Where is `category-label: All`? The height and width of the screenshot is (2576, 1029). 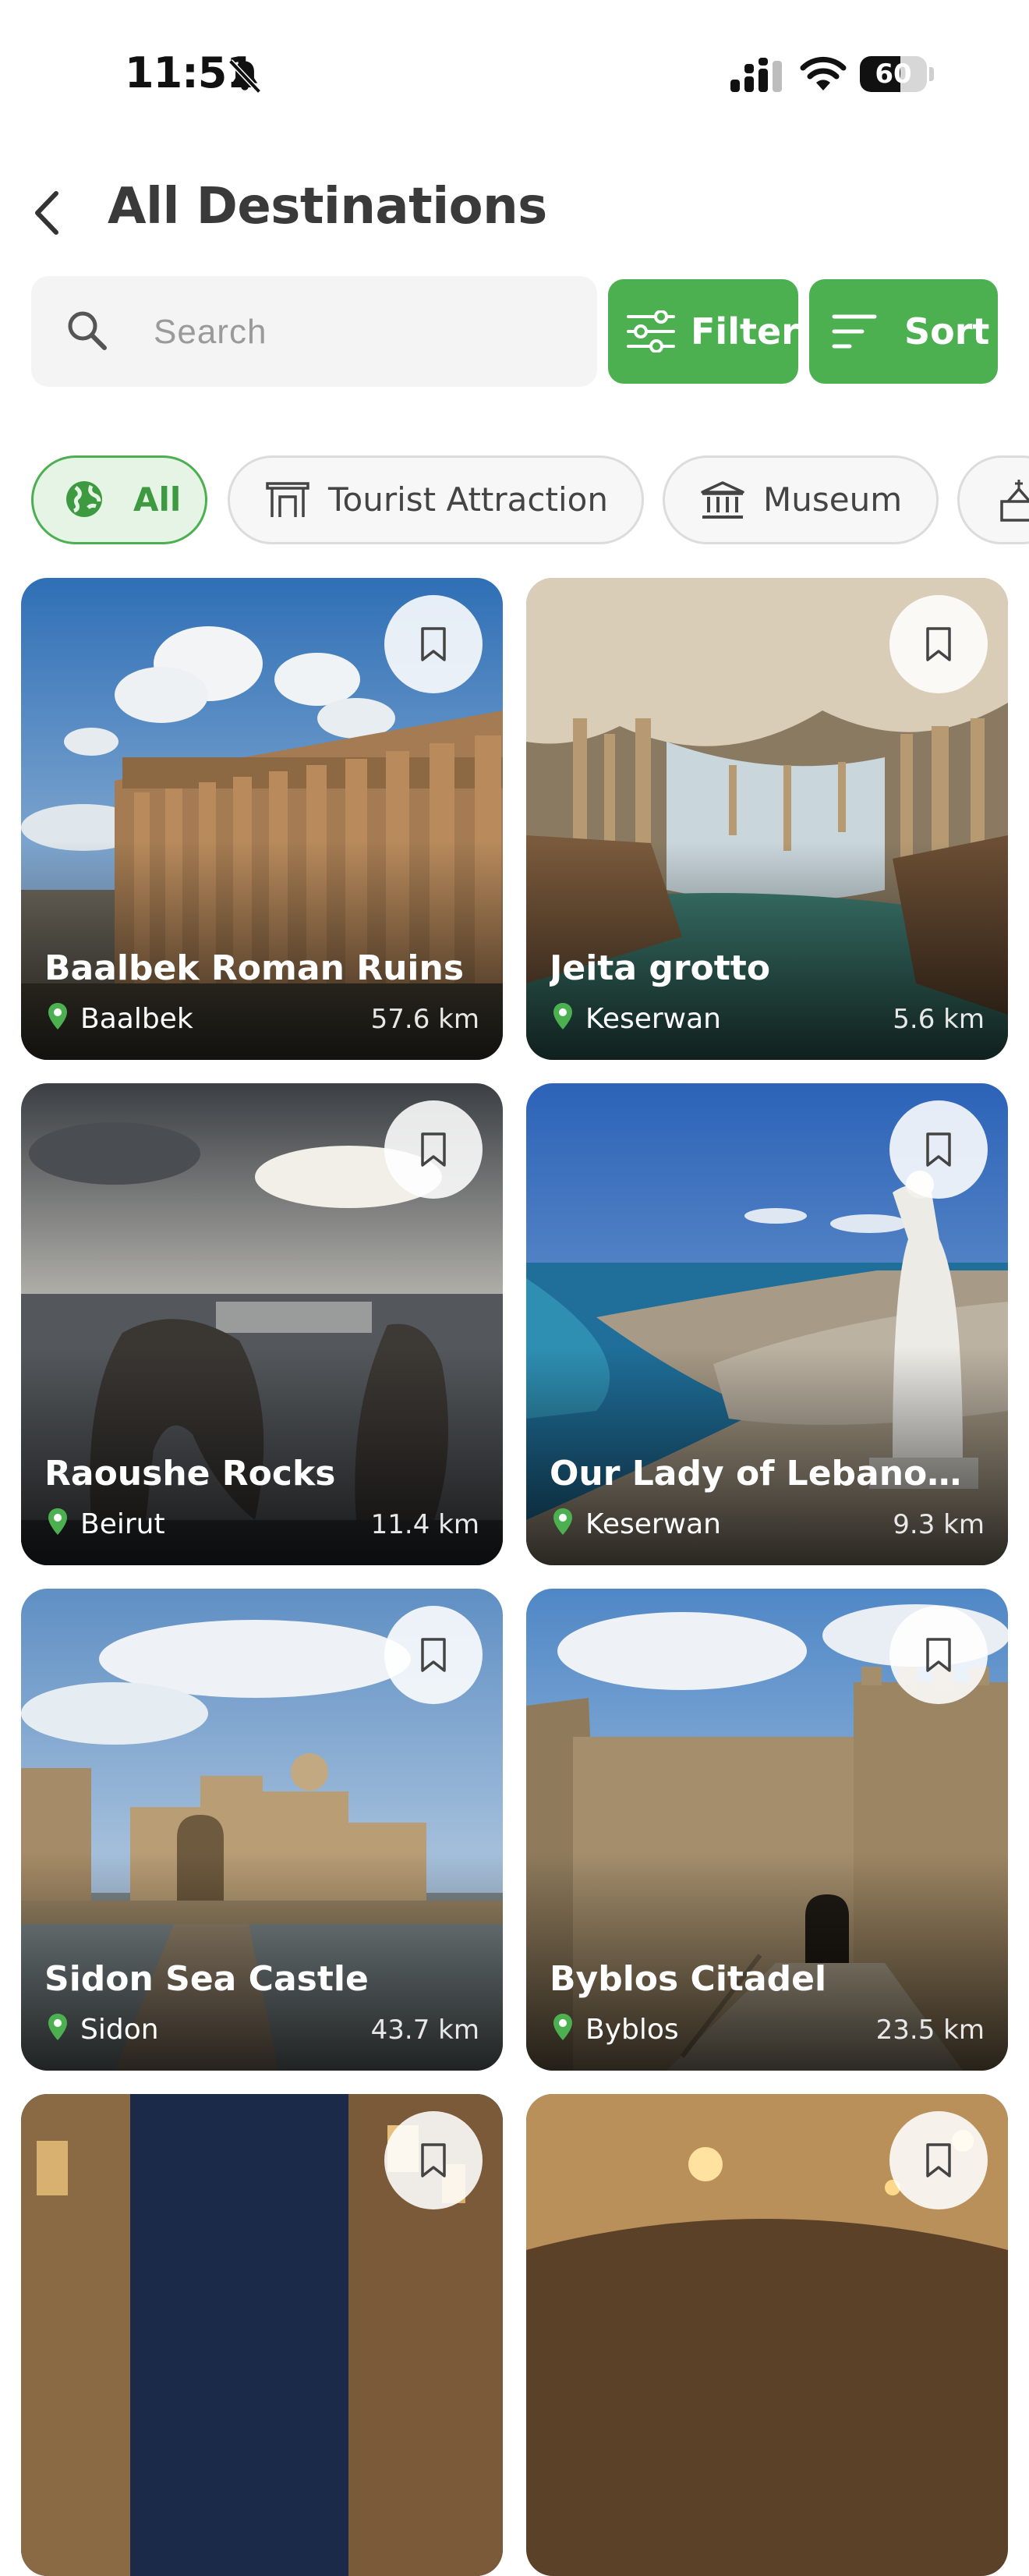 category-label: All is located at coordinates (157, 500).